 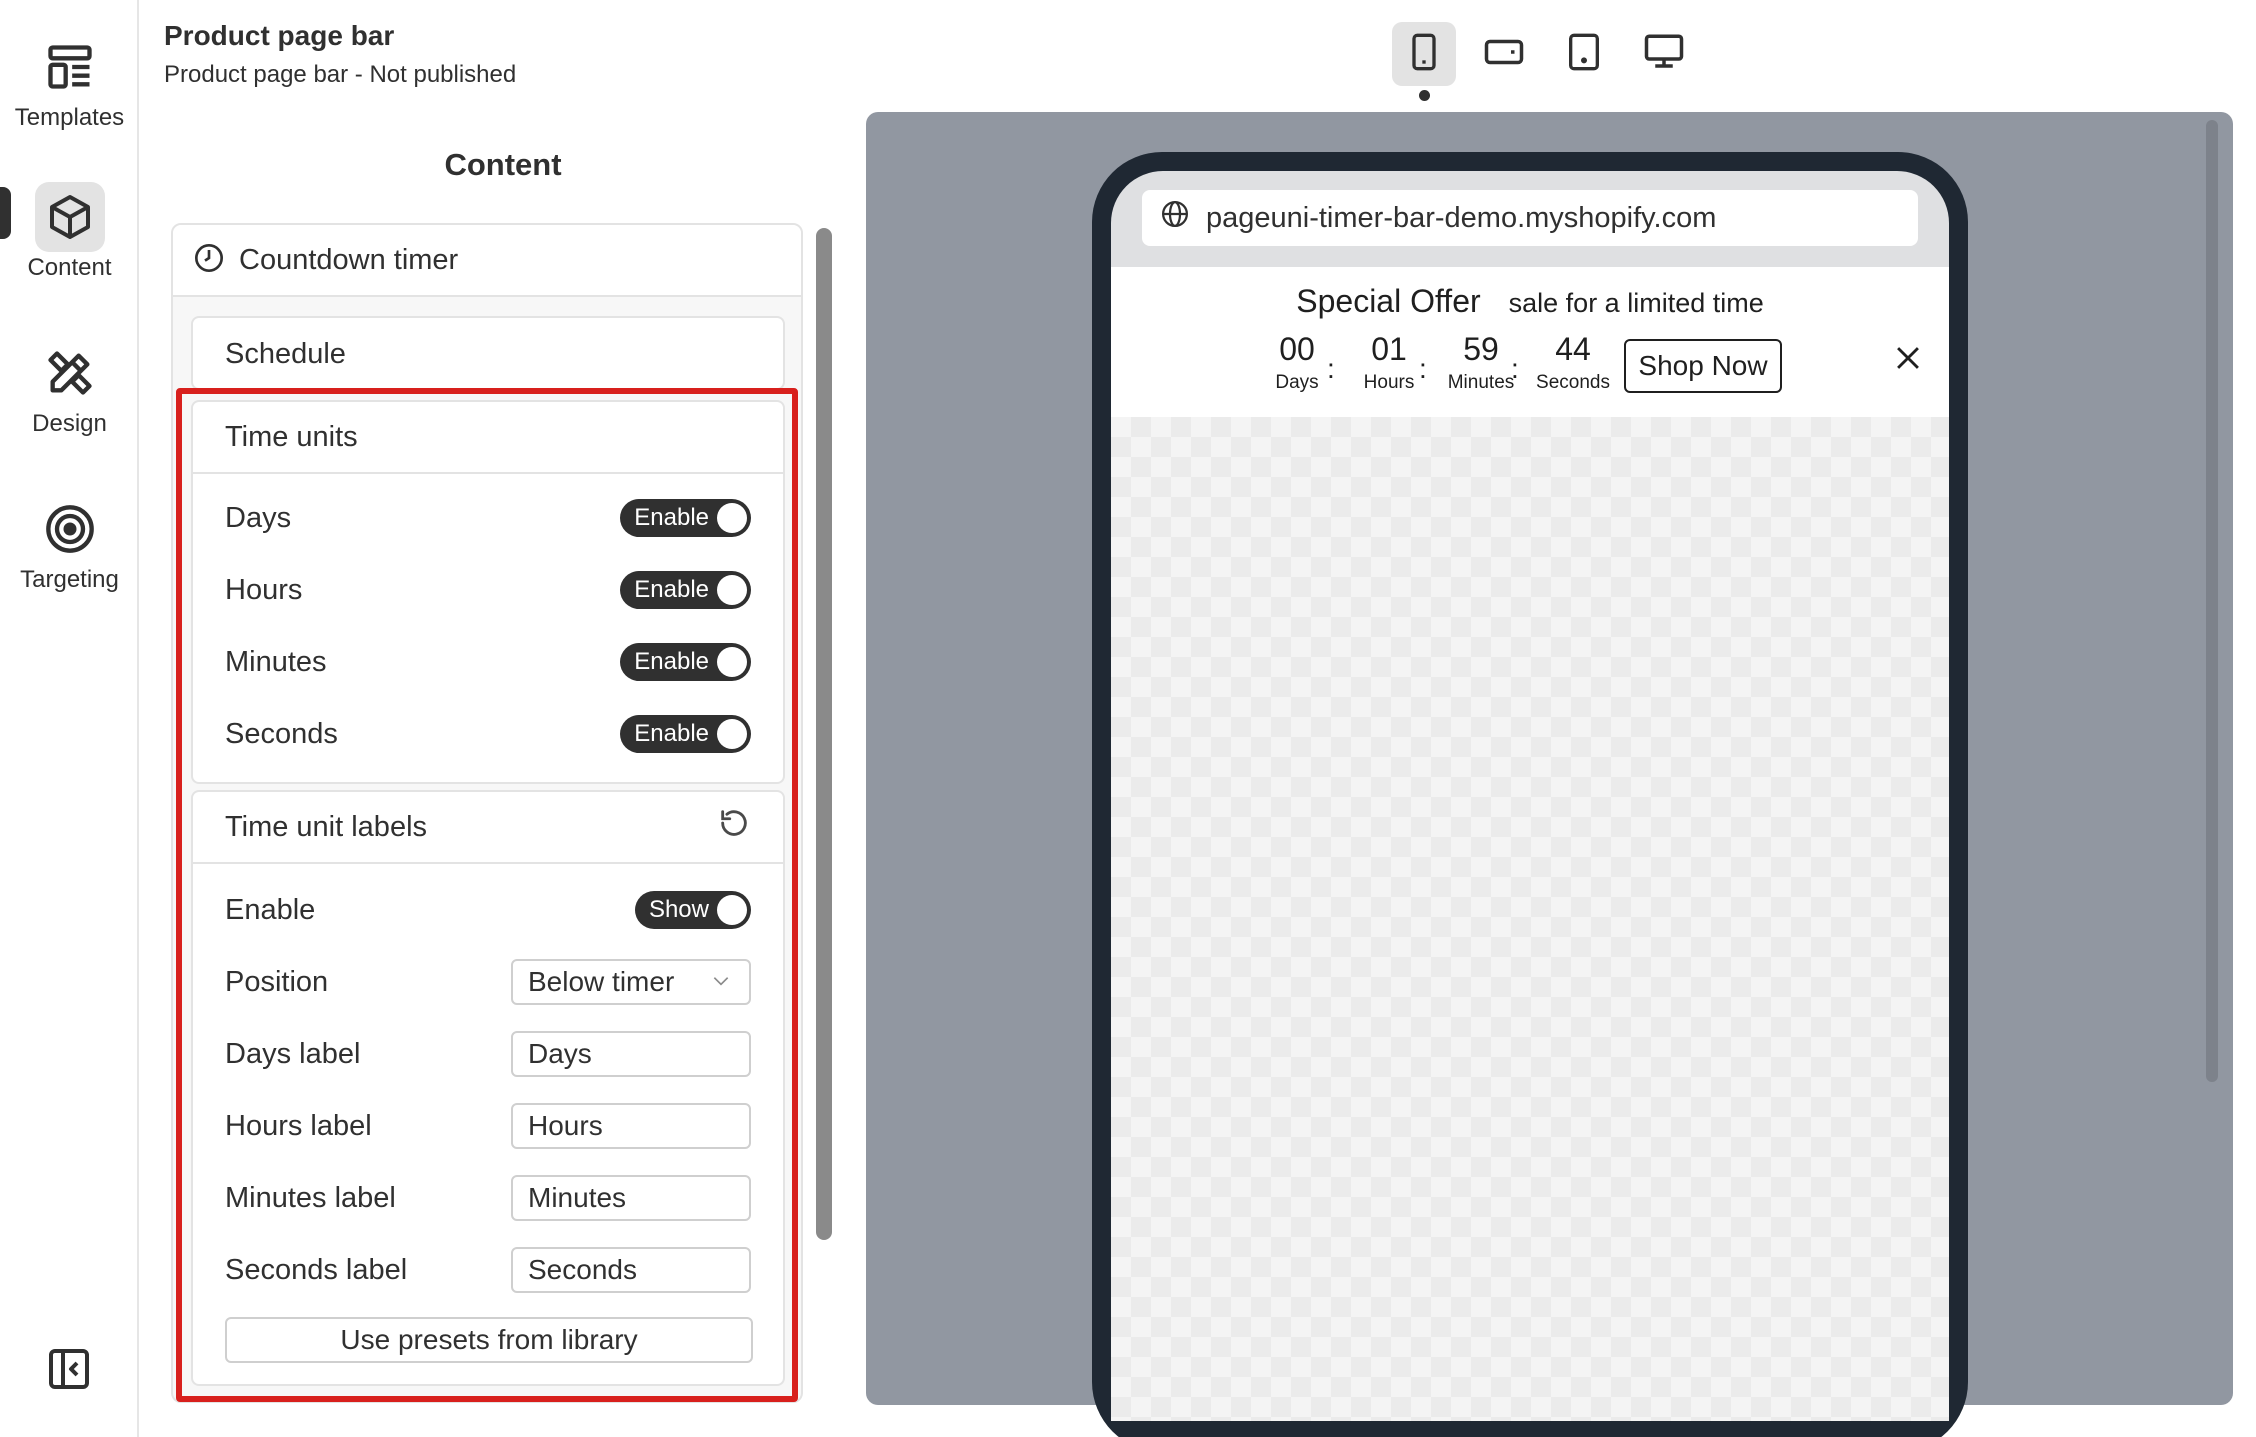 What do you see at coordinates (270, 909) in the screenshot?
I see `row-label: Enable` at bounding box center [270, 909].